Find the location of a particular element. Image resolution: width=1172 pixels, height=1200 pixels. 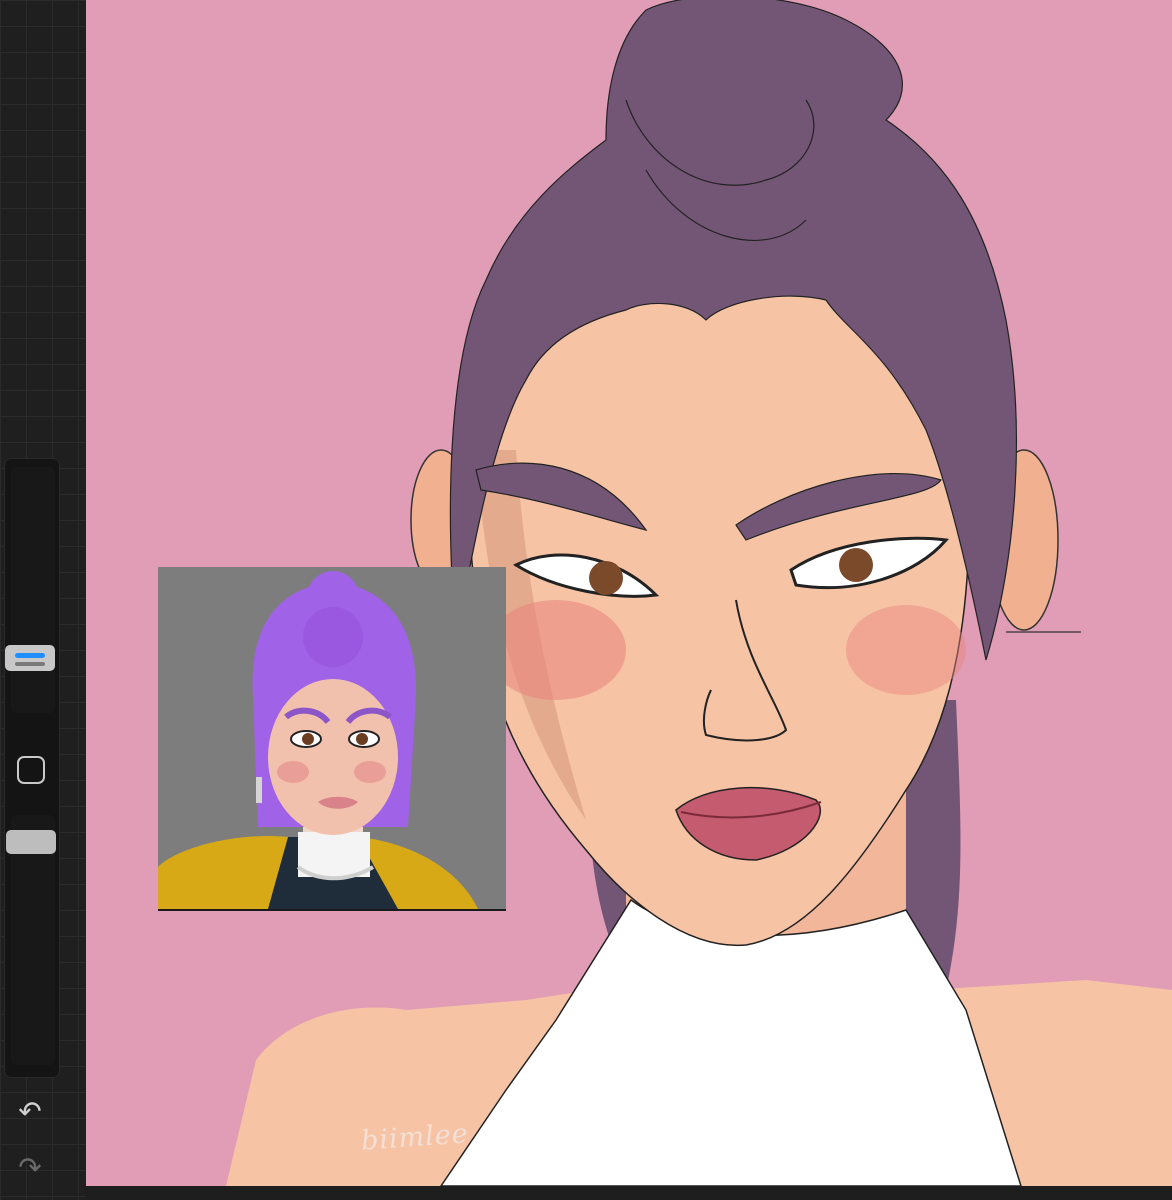

modify-square-button is located at coordinates (31, 770).